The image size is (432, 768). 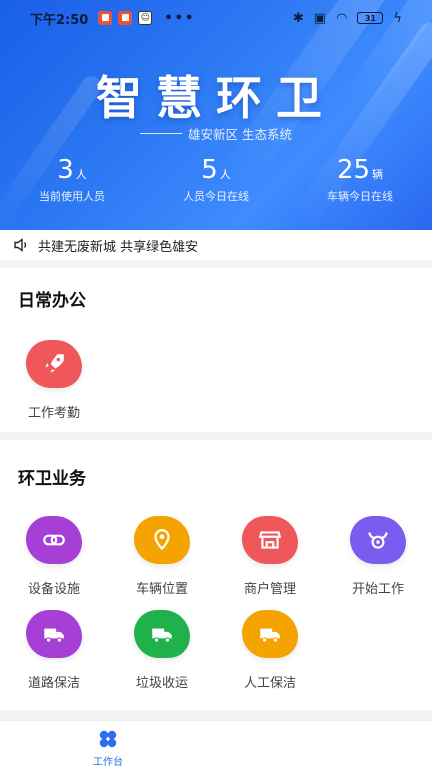 I want to click on app-subtitle: 雄安新区 生态系统, so click(x=216, y=133).